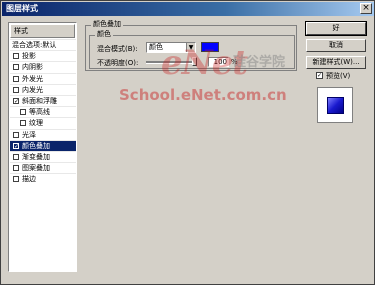 The width and height of the screenshot is (375, 285). What do you see at coordinates (43, 44) in the screenshot?
I see `style-list-item: 混合选项:默认` at bounding box center [43, 44].